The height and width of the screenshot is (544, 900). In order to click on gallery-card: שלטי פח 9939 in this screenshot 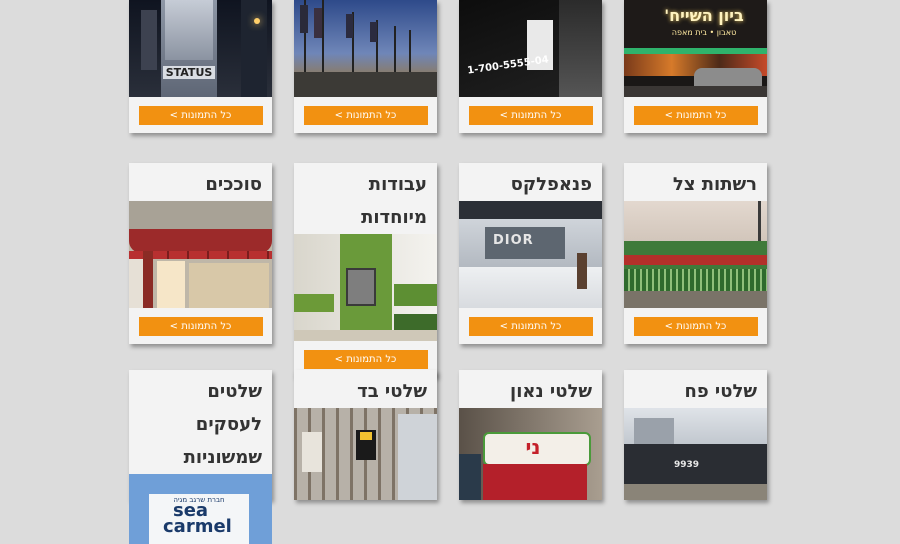, I will do `click(695, 435)`.